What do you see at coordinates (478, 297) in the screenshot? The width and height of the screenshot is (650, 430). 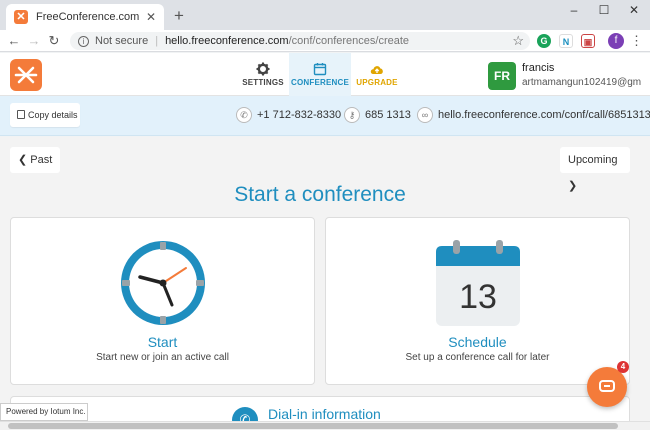 I see `calendar-day-number: 13` at bounding box center [478, 297].